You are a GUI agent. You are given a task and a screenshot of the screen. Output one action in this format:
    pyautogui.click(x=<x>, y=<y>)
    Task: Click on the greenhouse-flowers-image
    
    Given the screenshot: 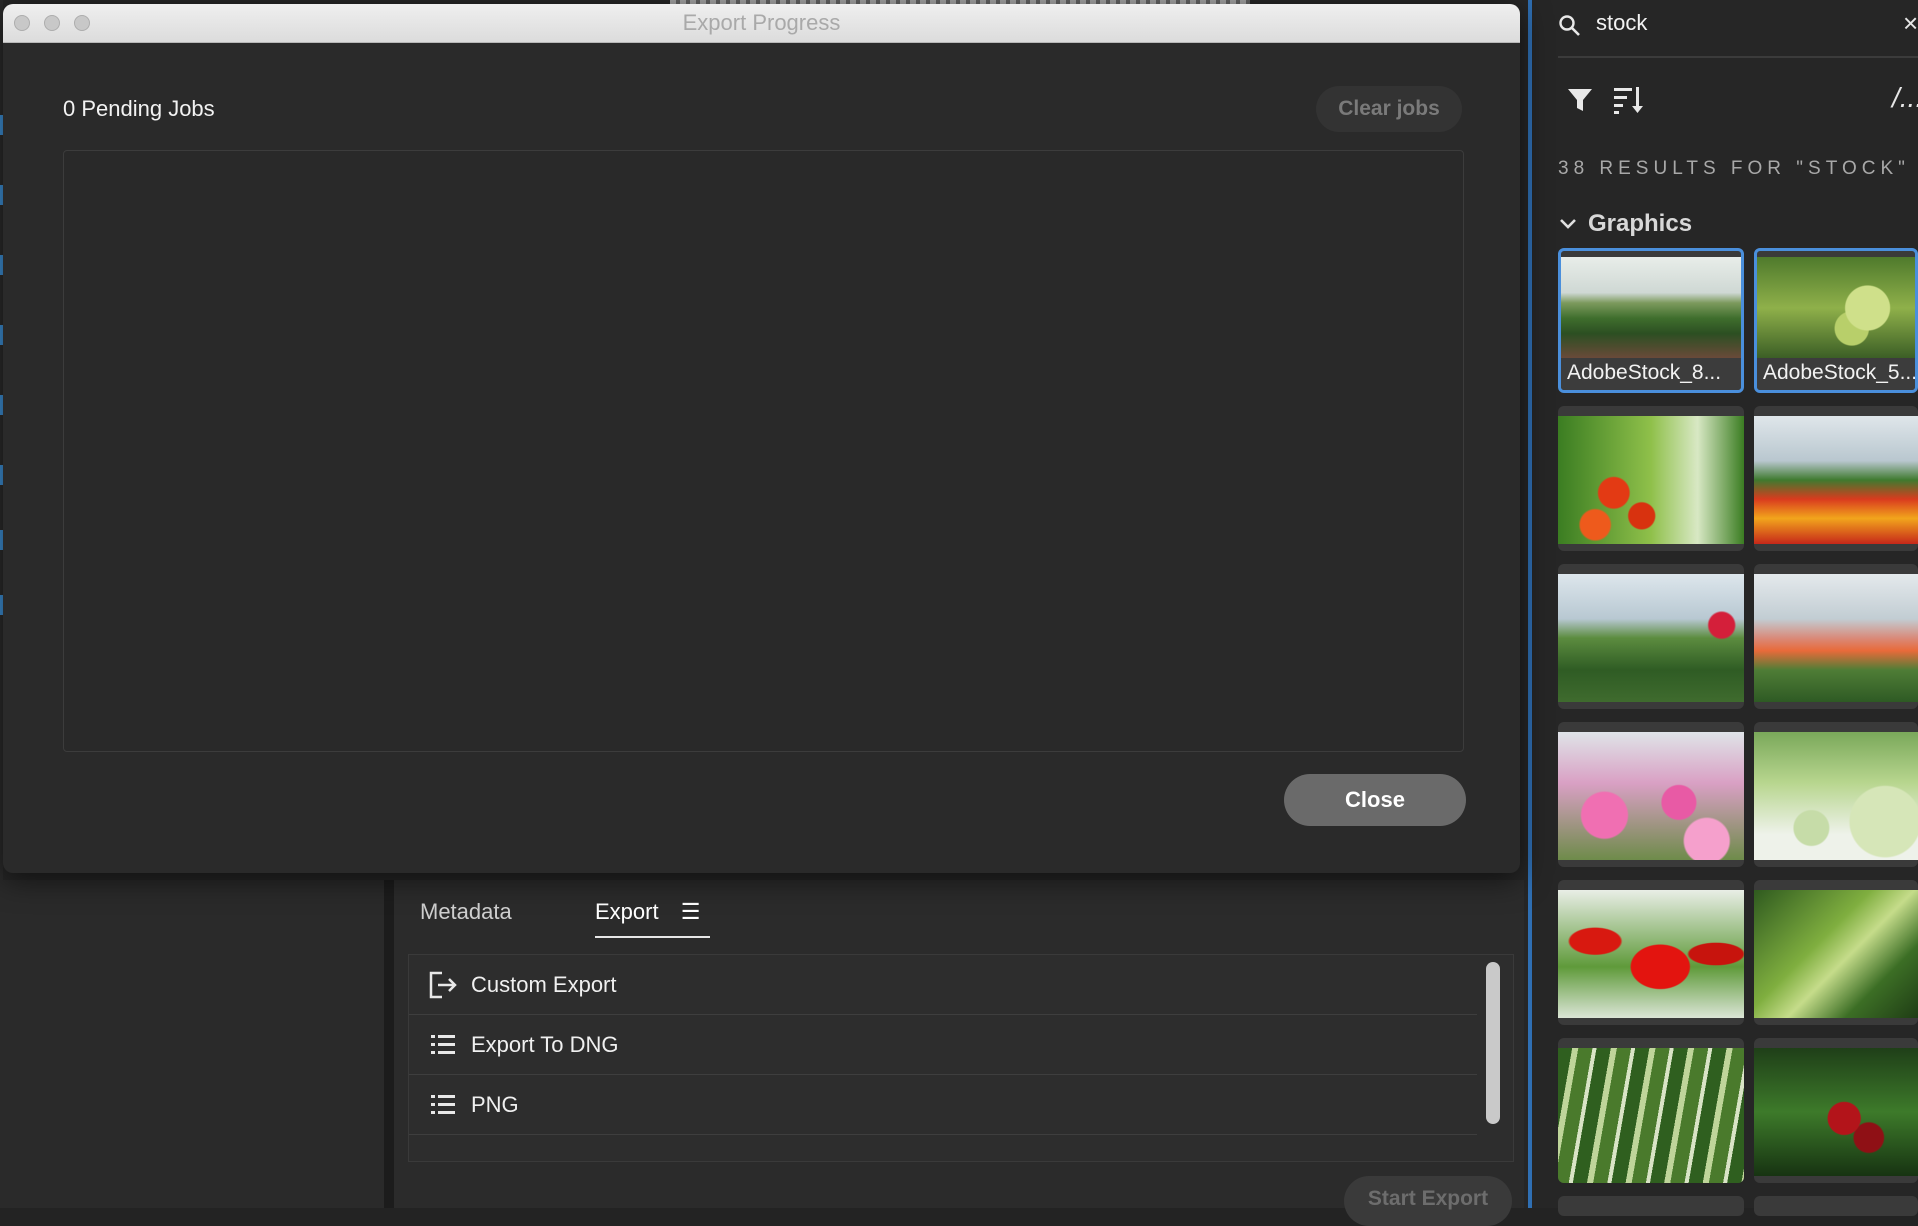 What is the action you would take?
    pyautogui.click(x=1836, y=638)
    